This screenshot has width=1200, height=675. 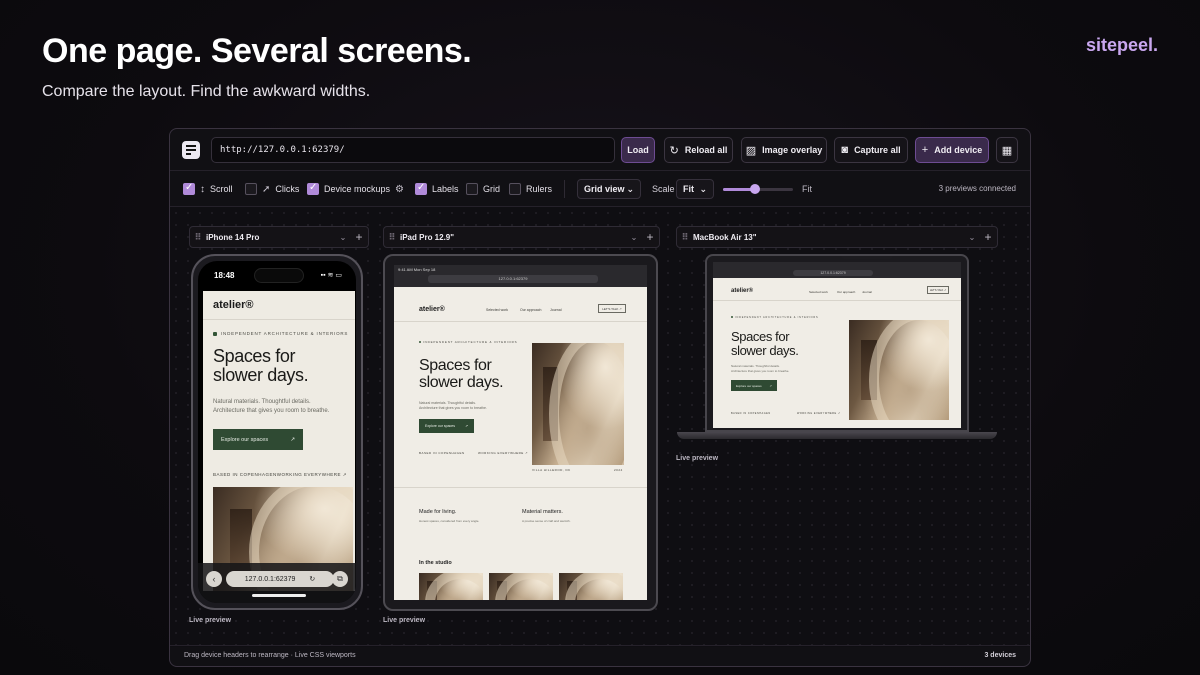 What do you see at coordinates (427, 237) in the screenshot?
I see `device-name: iPad Pro 12.9"` at bounding box center [427, 237].